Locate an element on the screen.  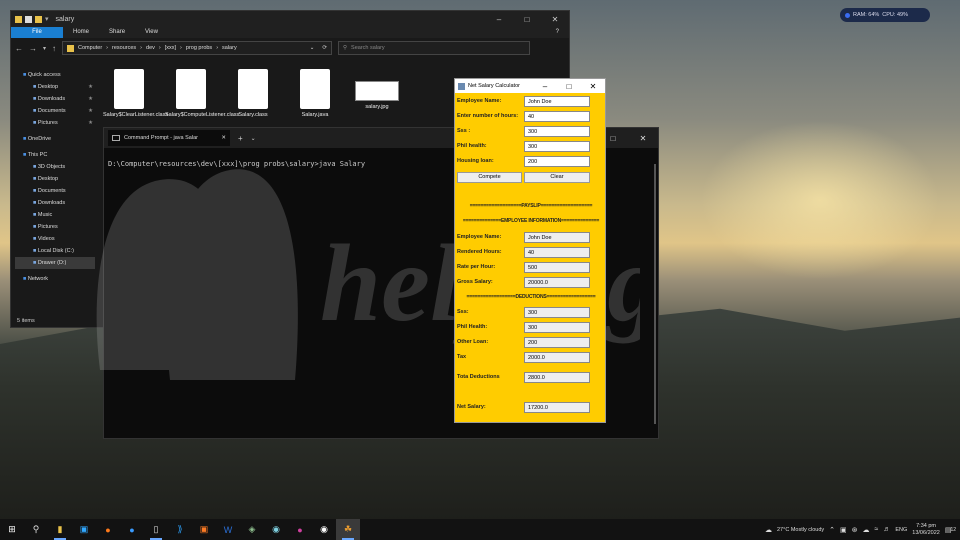
path-segment: Computer is located at coordinates (90, 48).